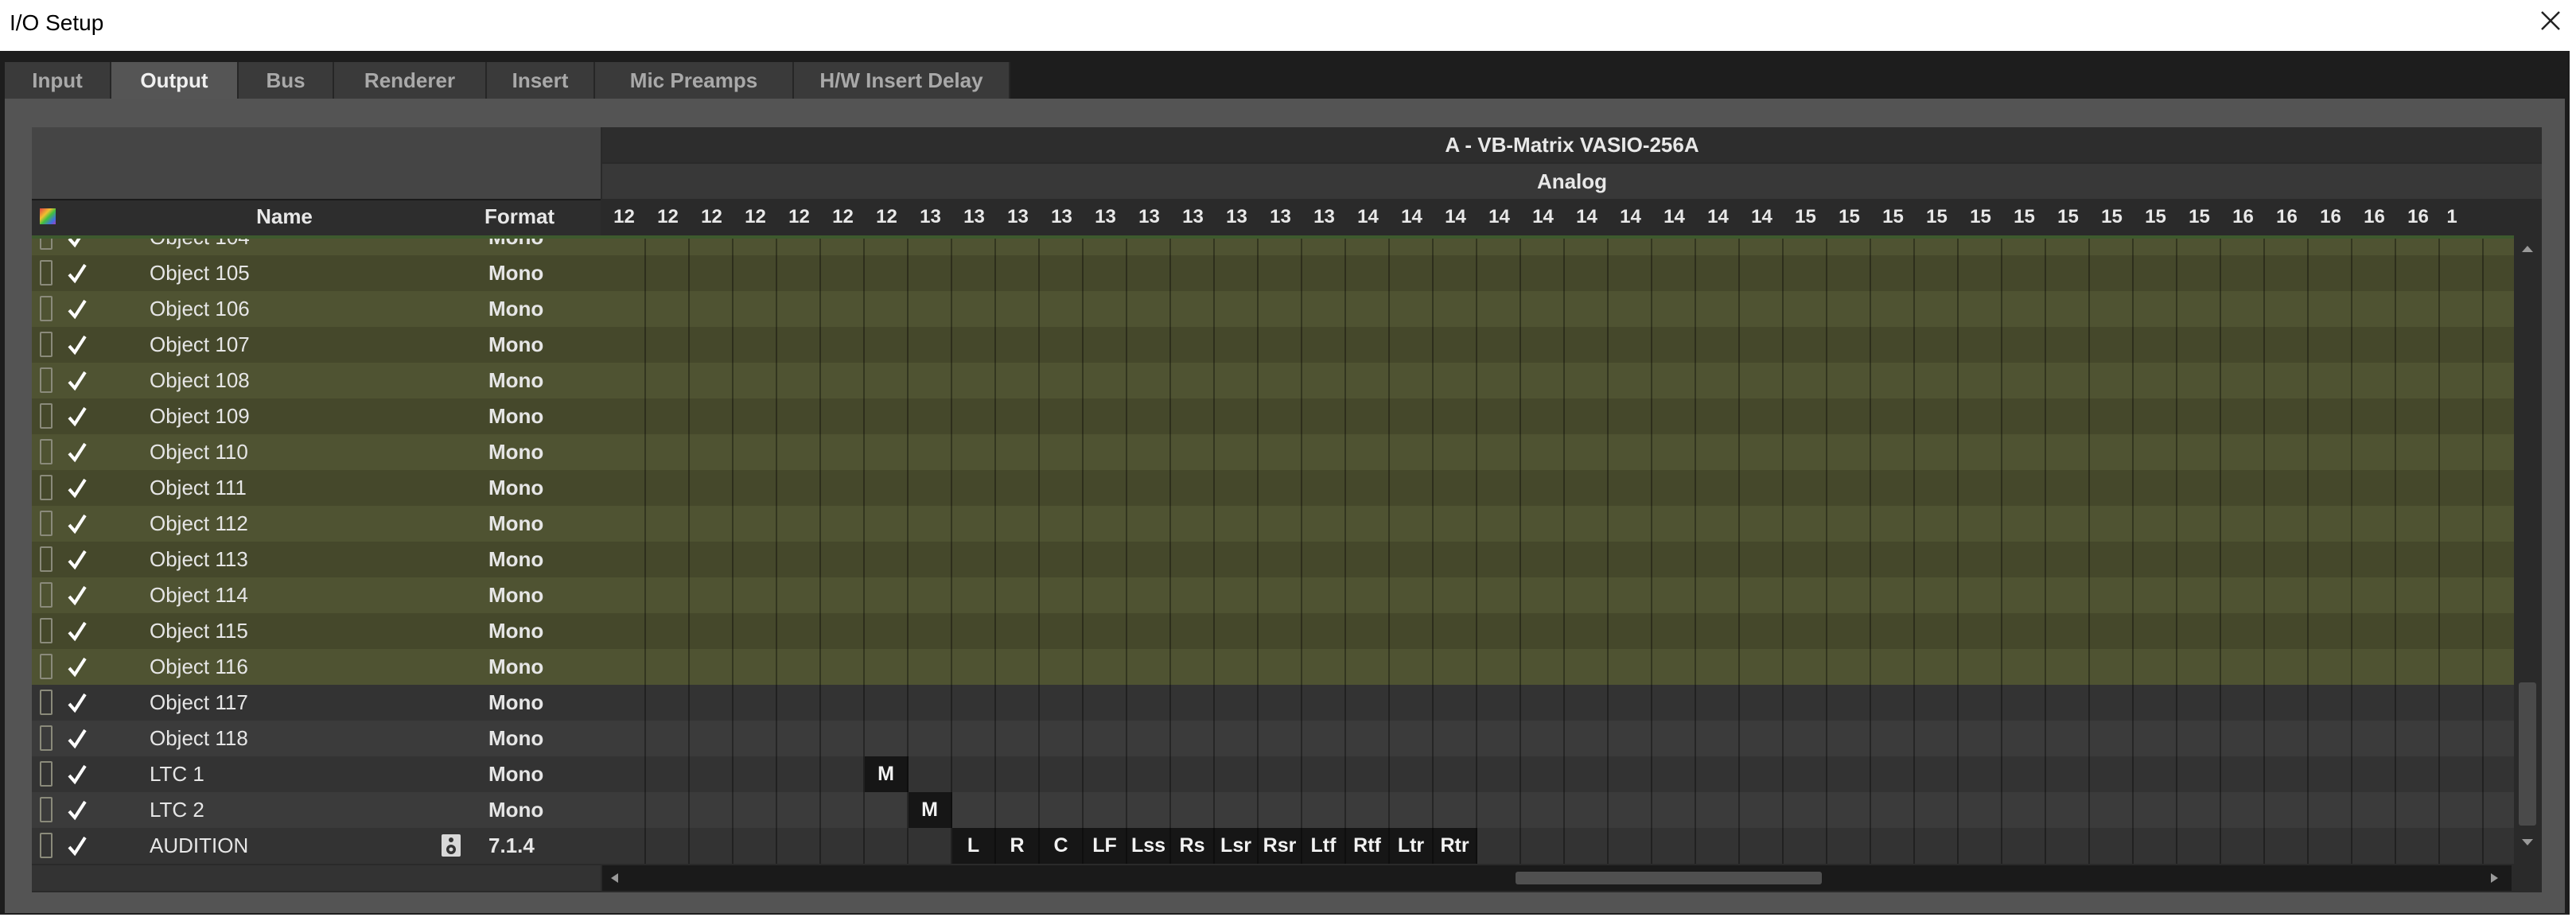  Describe the element at coordinates (199, 703) in the screenshot. I see `row-name: Object 117` at that location.